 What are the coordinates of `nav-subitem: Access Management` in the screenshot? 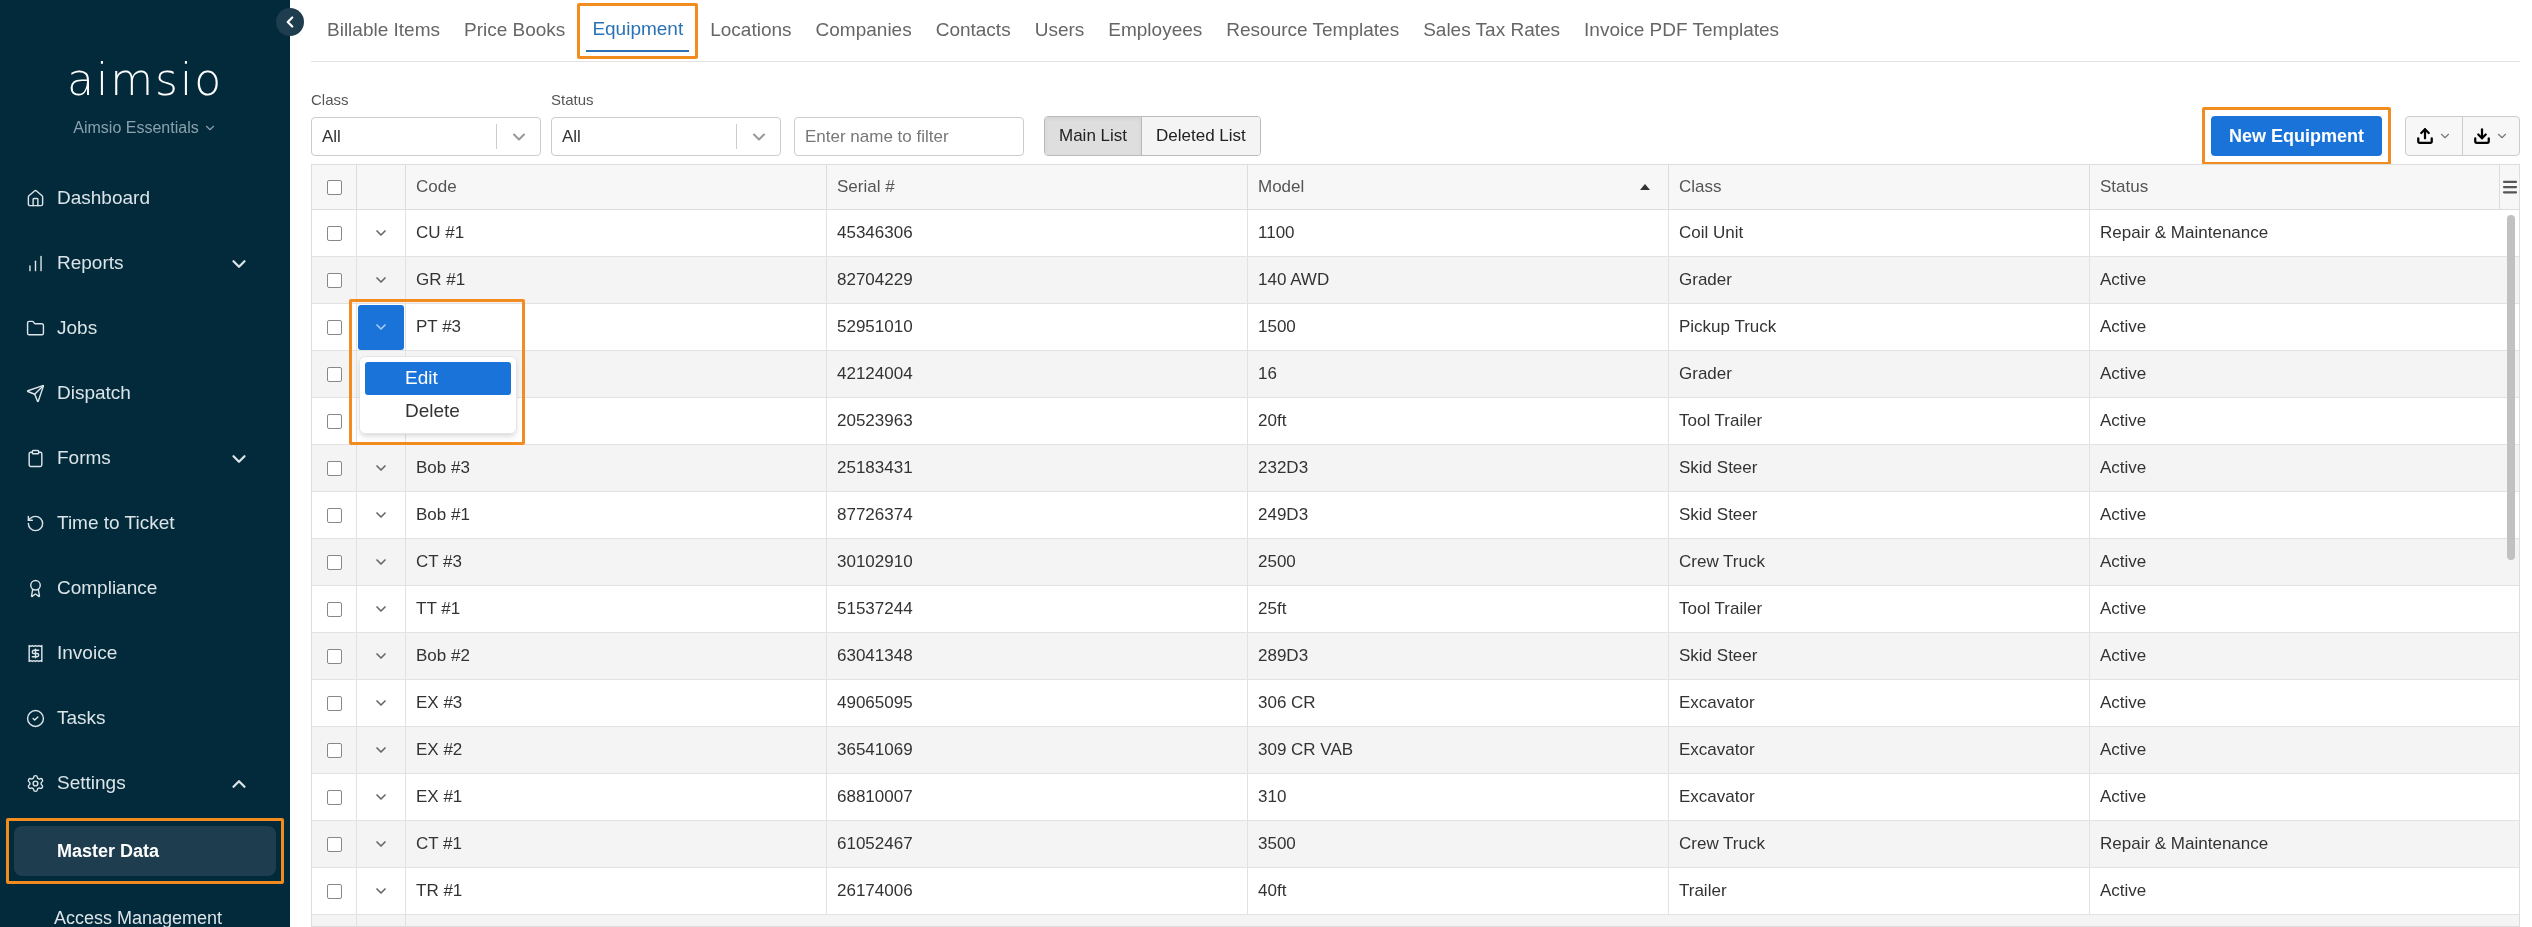 It's located at (145, 910).